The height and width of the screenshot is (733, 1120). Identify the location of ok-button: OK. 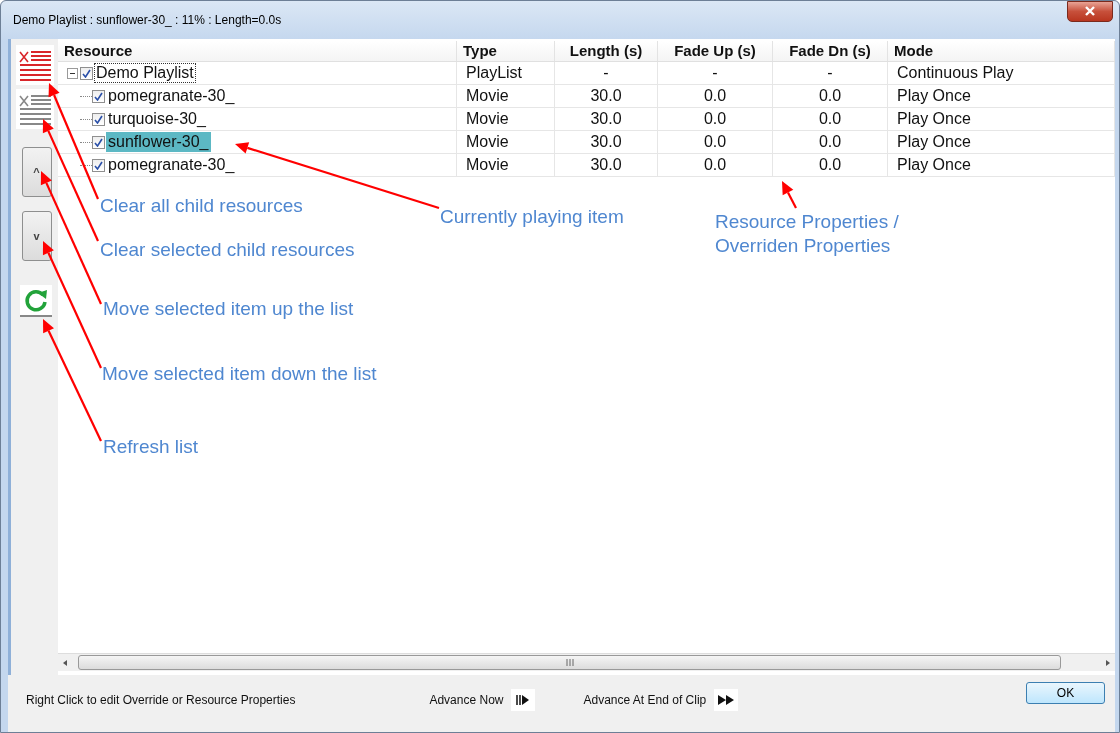
(1065, 692).